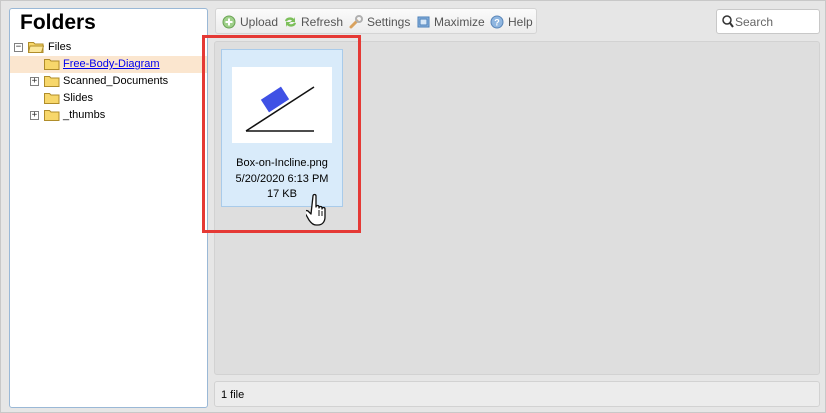 This screenshot has height=413, width=826. What do you see at coordinates (356, 22) in the screenshot?
I see `wrench-icon` at bounding box center [356, 22].